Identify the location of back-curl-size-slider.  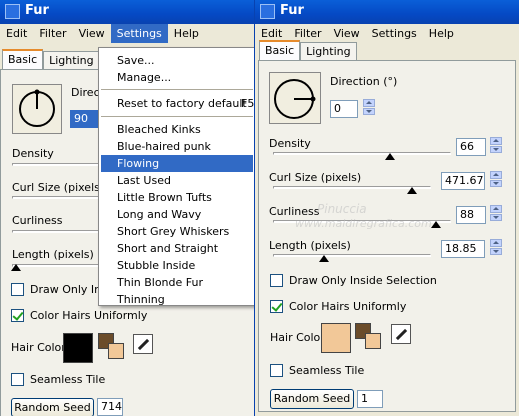
(57, 197).